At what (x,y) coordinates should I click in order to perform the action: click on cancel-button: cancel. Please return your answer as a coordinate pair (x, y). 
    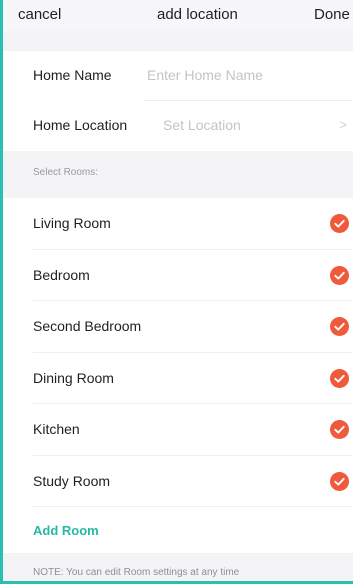
    Looking at the image, I should click on (39, 14).